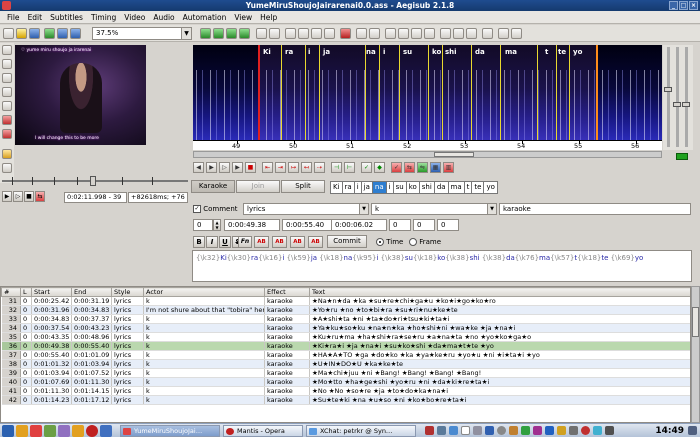  I want to click on timing-postprocessor-icon, so click(316, 33).